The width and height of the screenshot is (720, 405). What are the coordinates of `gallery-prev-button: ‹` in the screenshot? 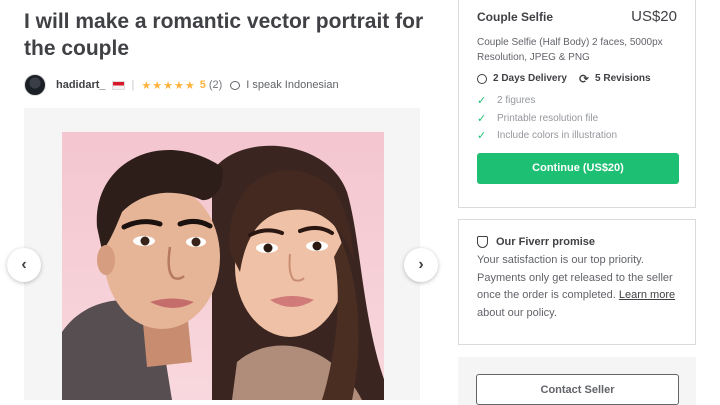 It's located at (24, 265).